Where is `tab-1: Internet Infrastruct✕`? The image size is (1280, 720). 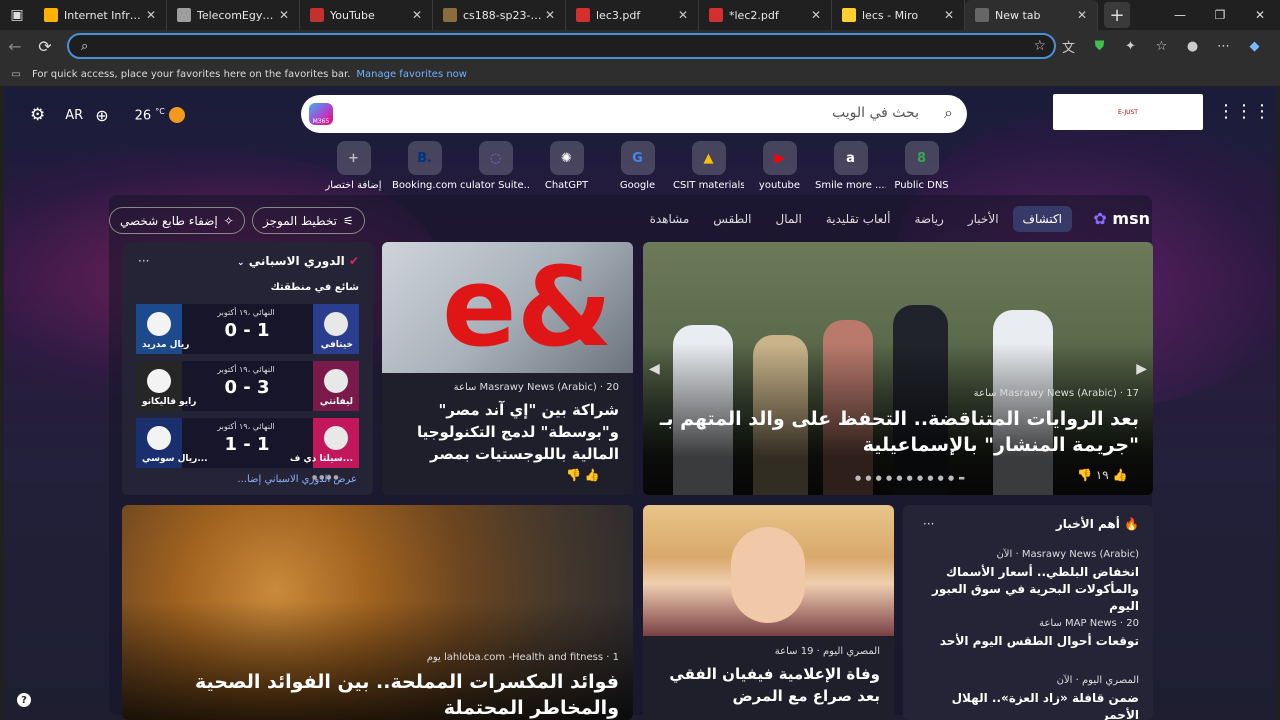
tab-1: Internet Infrastruct✕ is located at coordinates (100, 15).